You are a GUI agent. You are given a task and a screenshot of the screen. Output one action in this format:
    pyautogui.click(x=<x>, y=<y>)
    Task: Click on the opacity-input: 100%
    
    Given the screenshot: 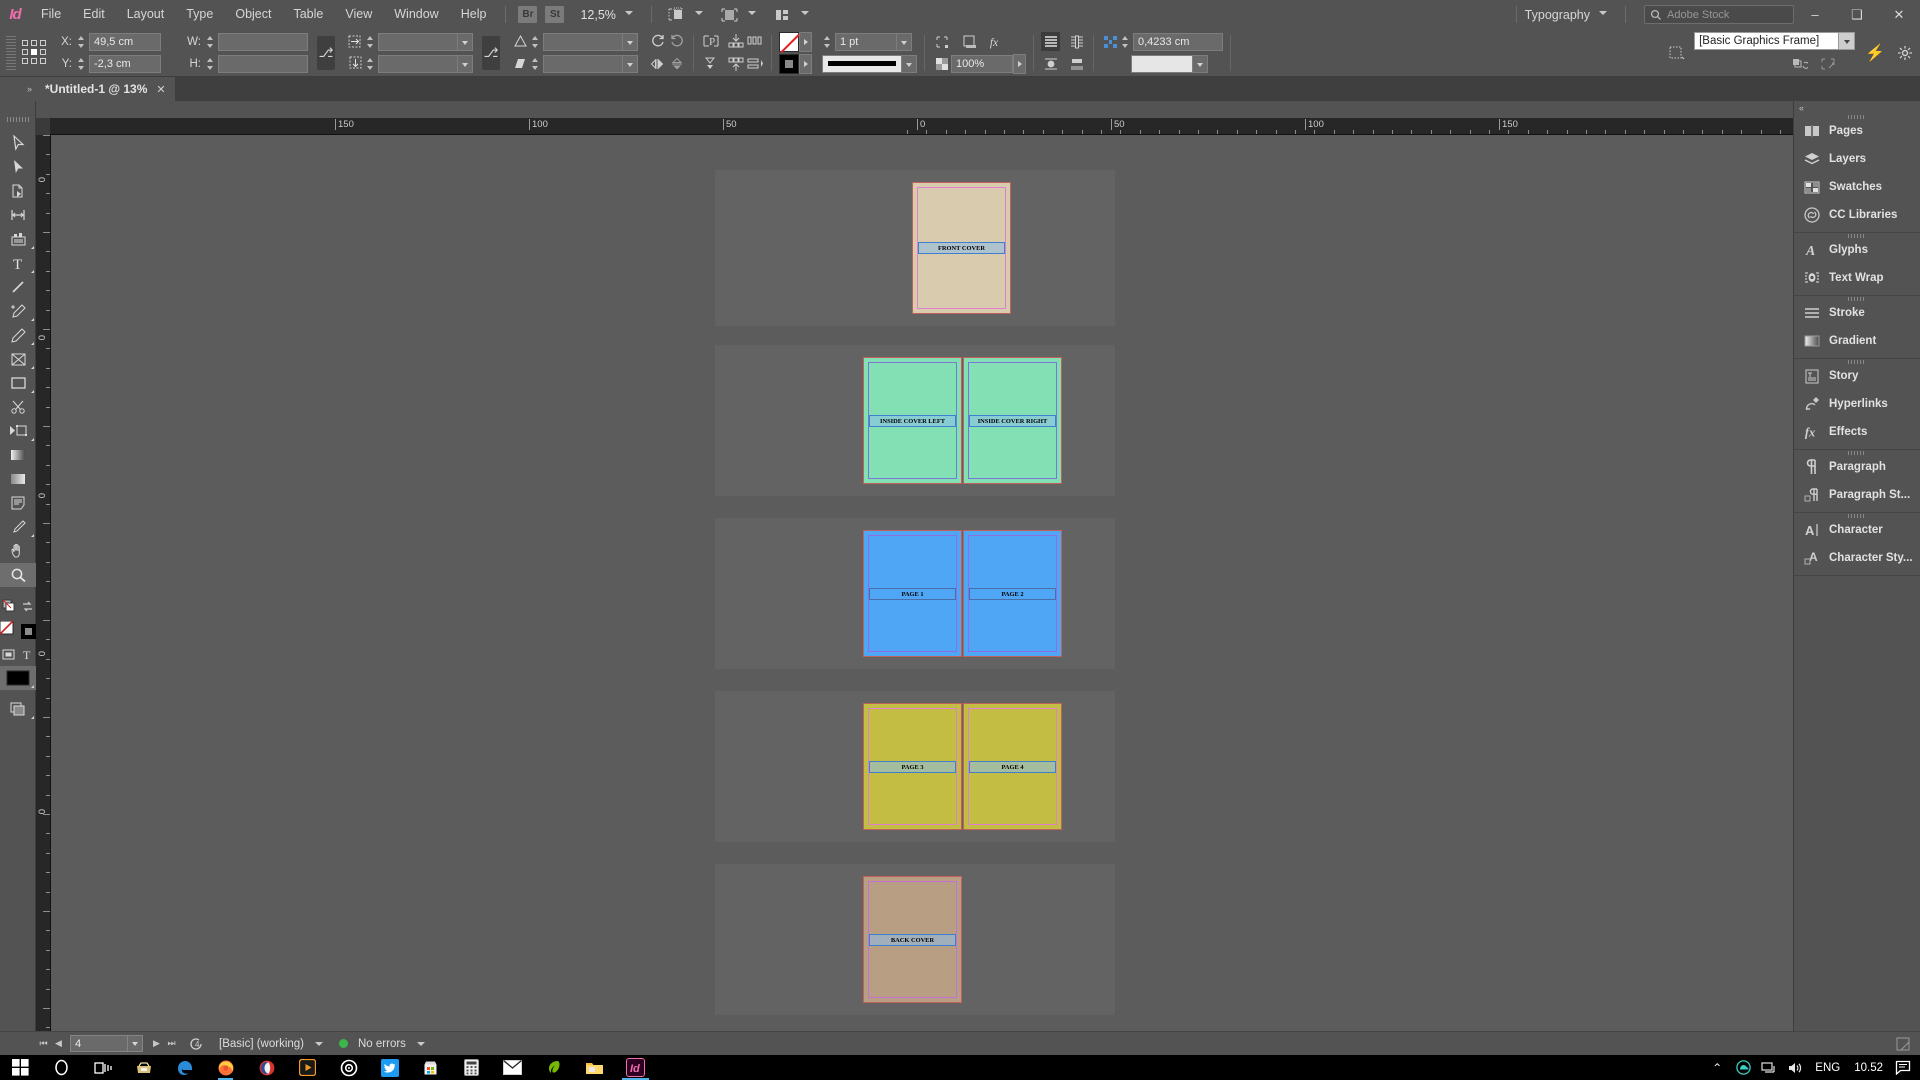 What is the action you would take?
    pyautogui.click(x=982, y=63)
    